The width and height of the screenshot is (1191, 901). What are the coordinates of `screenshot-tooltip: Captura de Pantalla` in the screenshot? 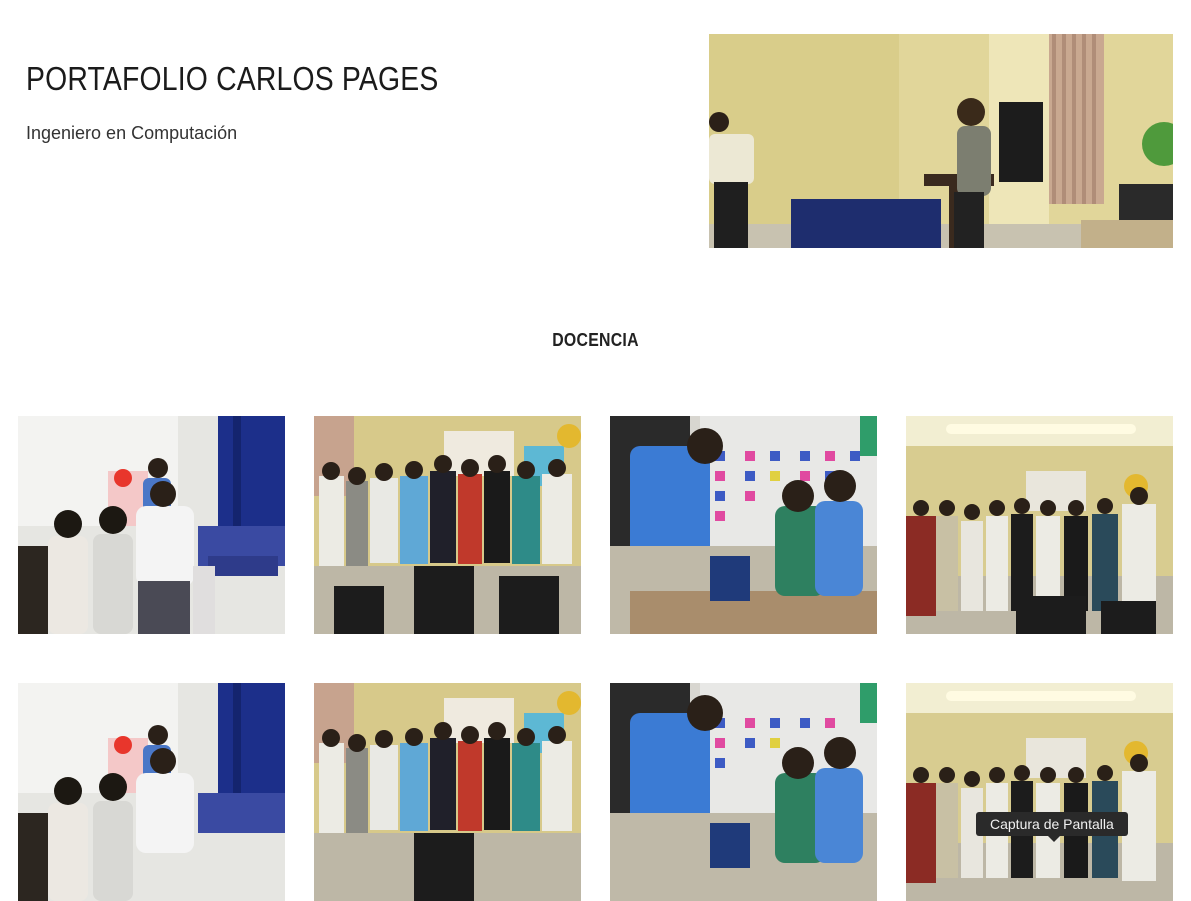 It's located at (1052, 827).